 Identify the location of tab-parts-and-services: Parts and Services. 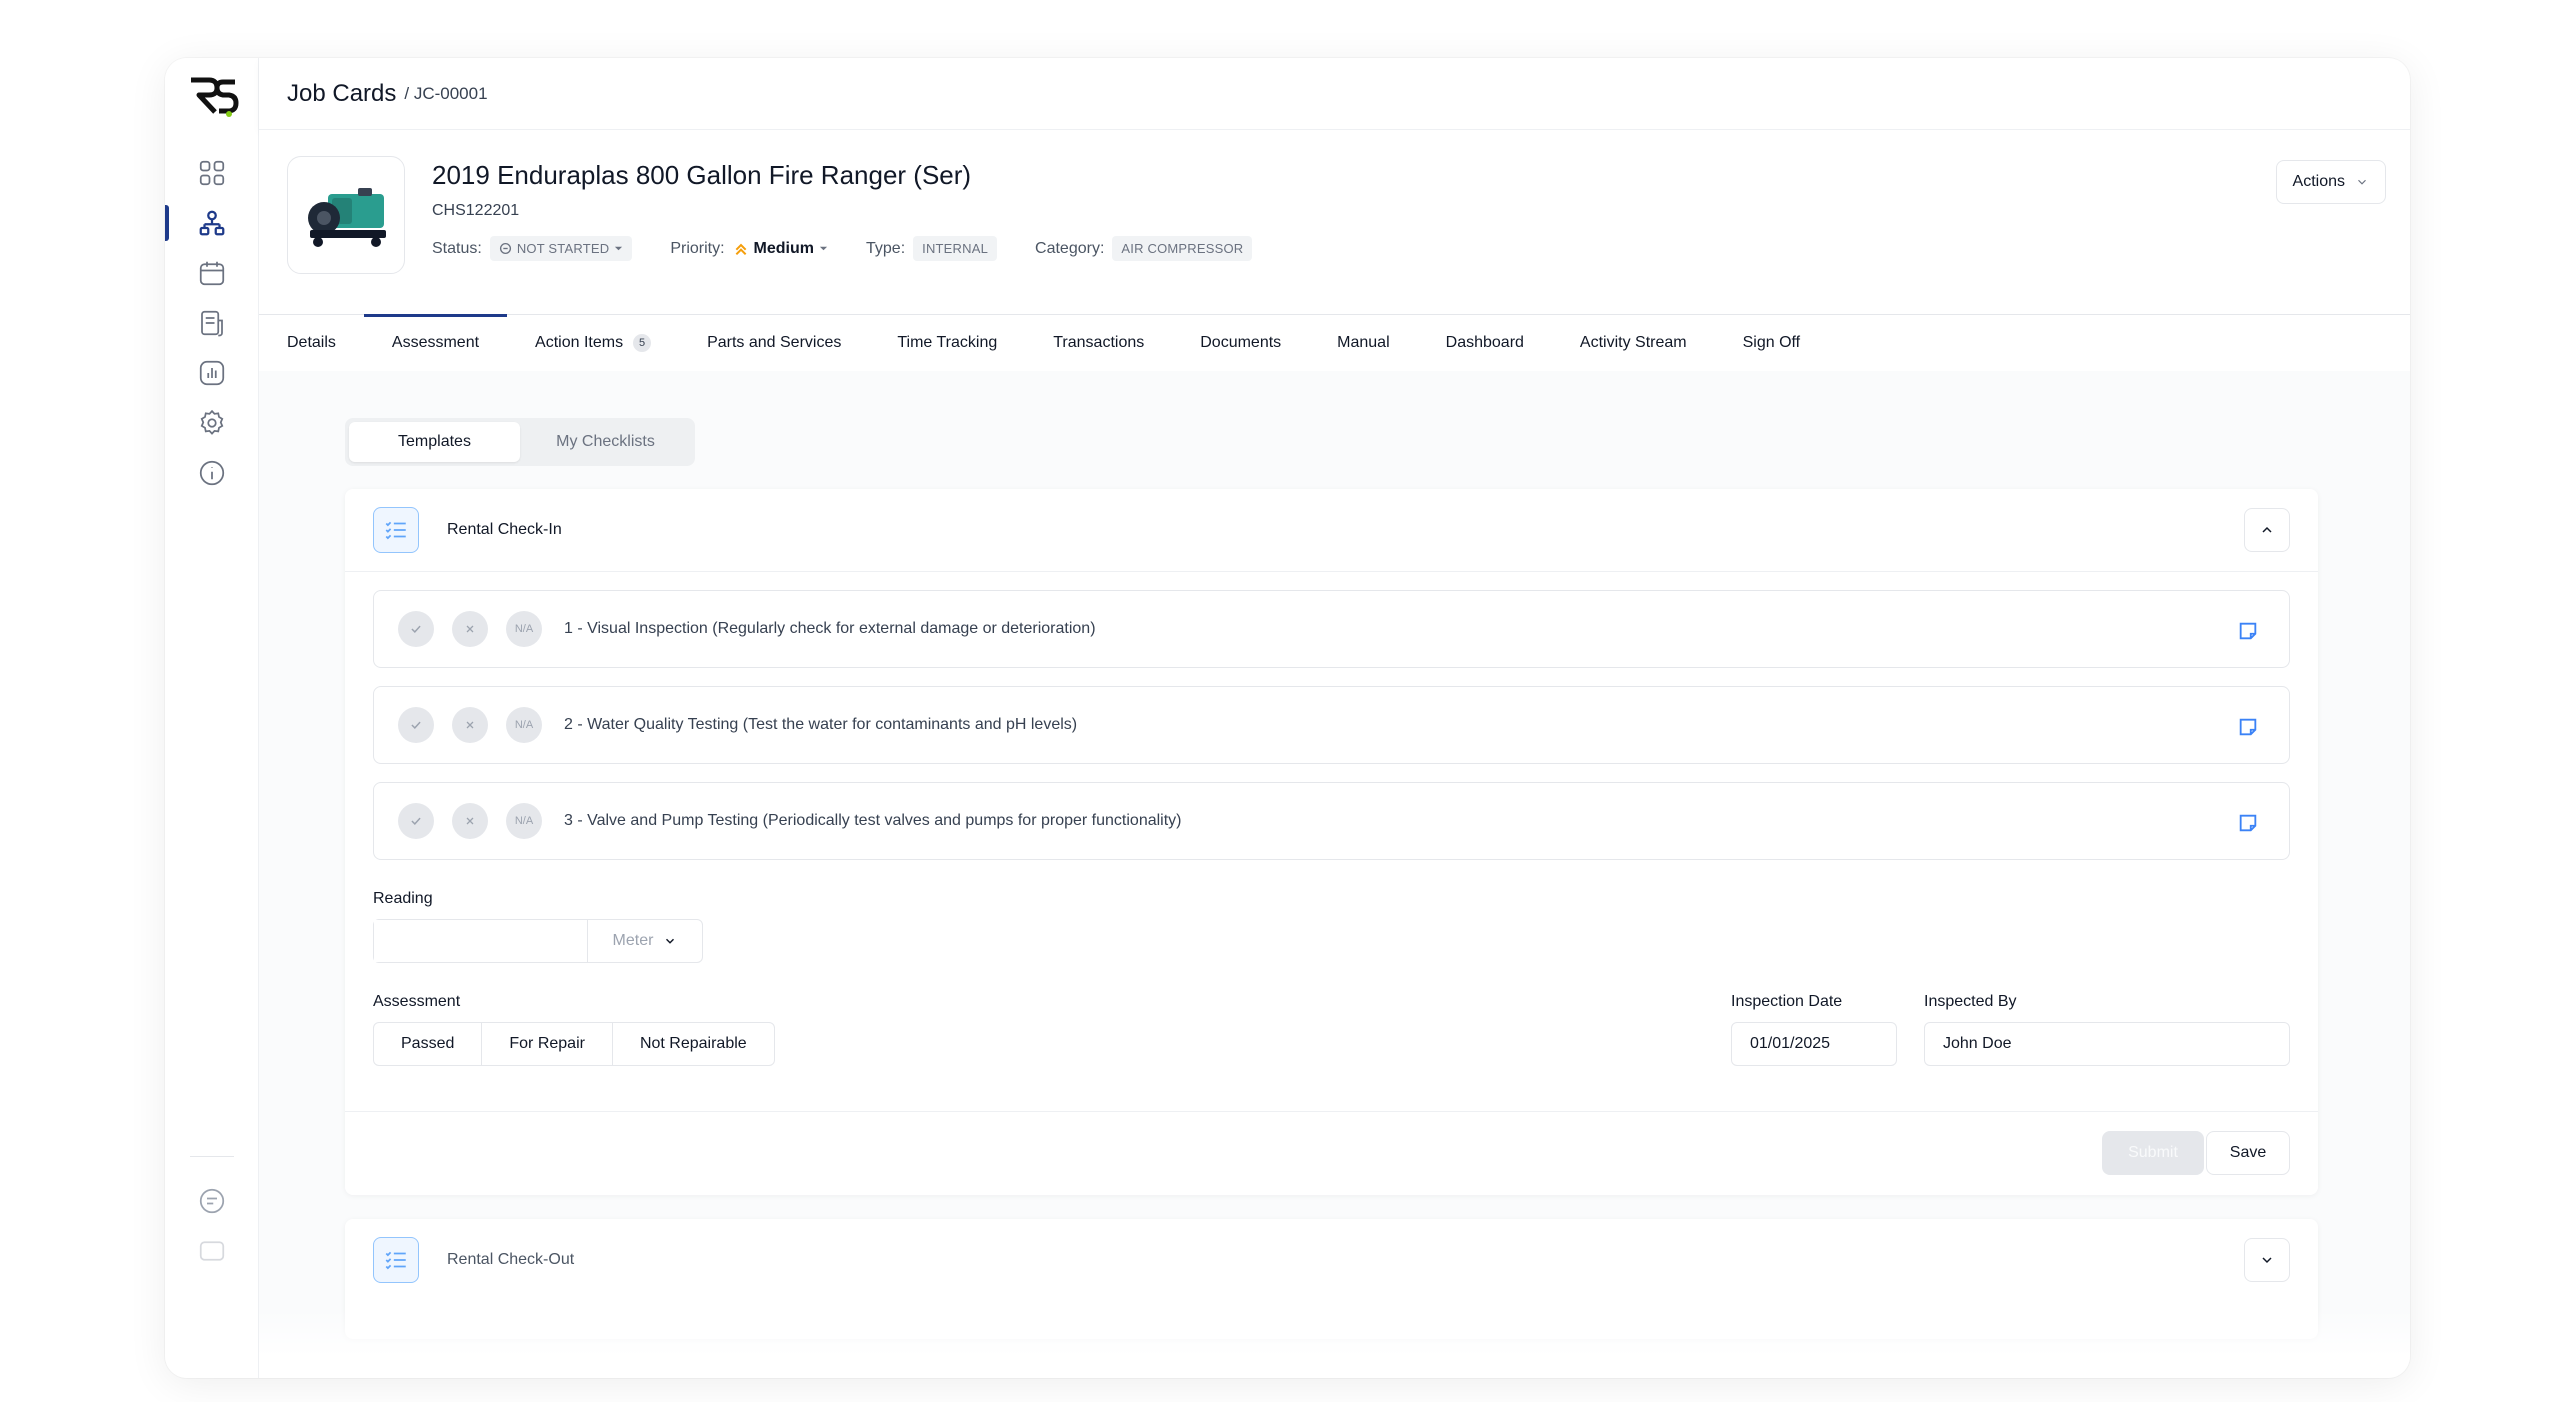
(774, 343).